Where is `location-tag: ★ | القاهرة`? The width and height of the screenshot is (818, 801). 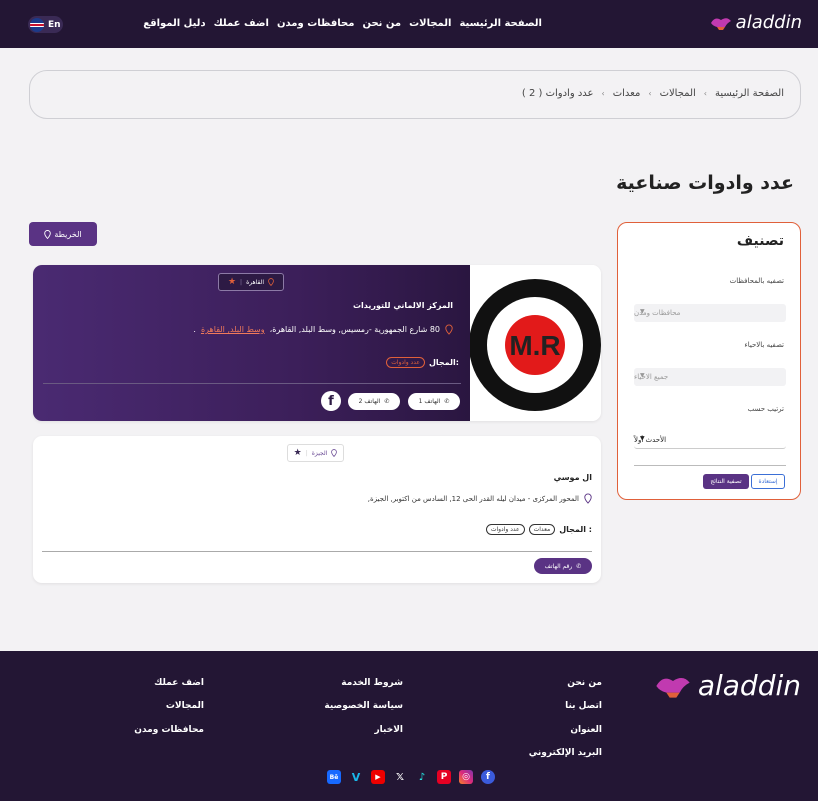 location-tag: ★ | القاهرة is located at coordinates (251, 282).